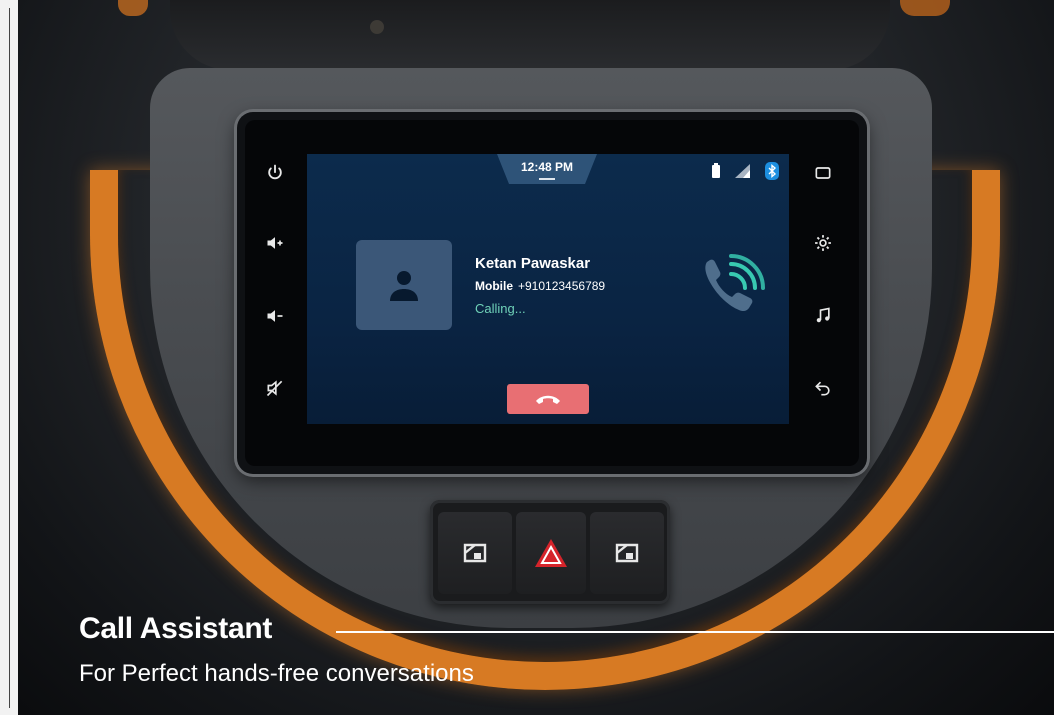 This screenshot has height=715, width=1054. I want to click on dashboard-trim-right, so click(925, 8).